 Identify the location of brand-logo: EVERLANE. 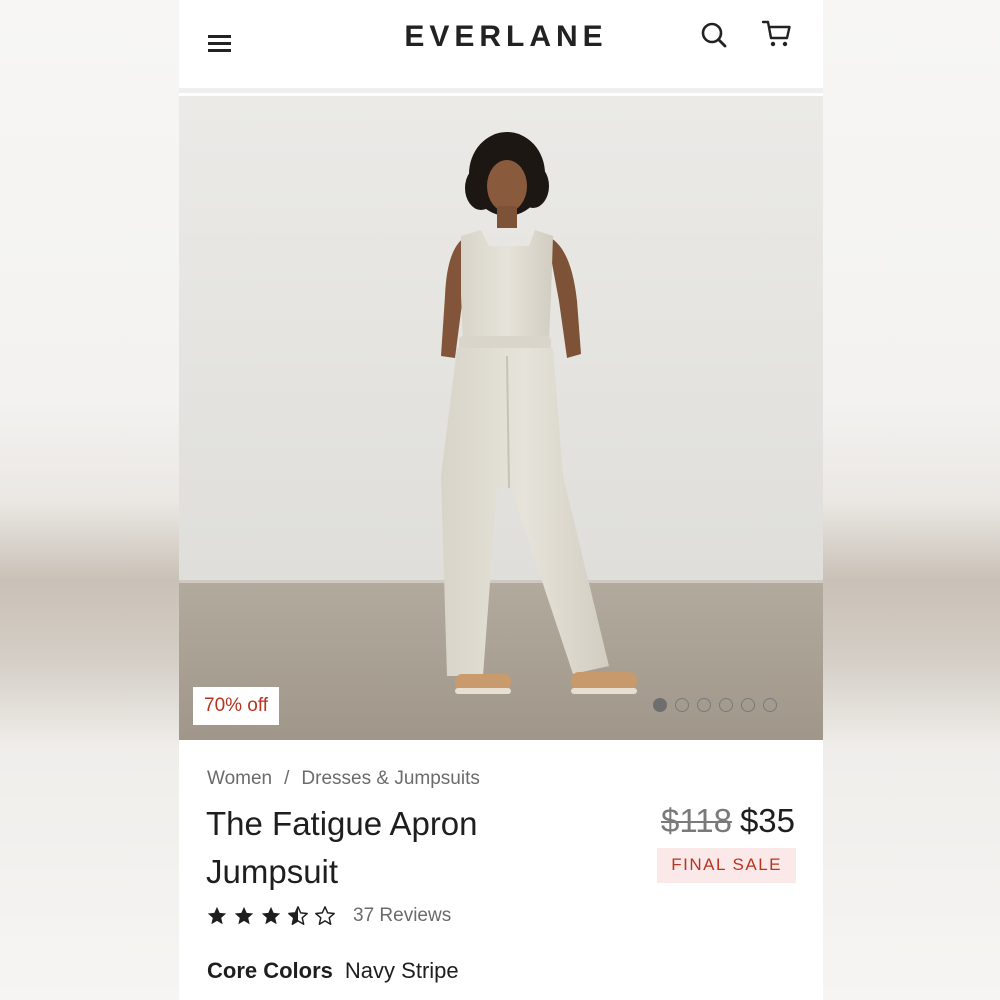
(506, 37).